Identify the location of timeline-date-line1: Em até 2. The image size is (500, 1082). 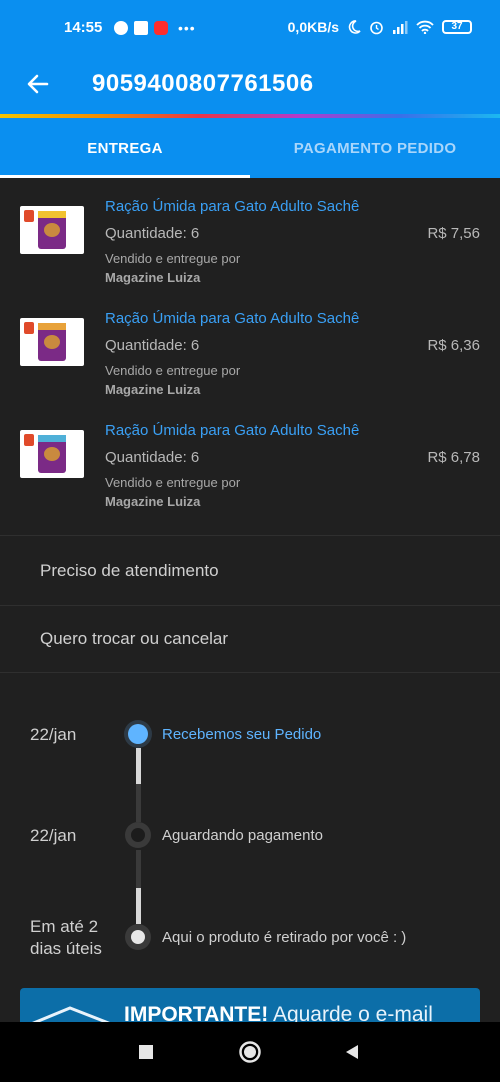
(64, 926).